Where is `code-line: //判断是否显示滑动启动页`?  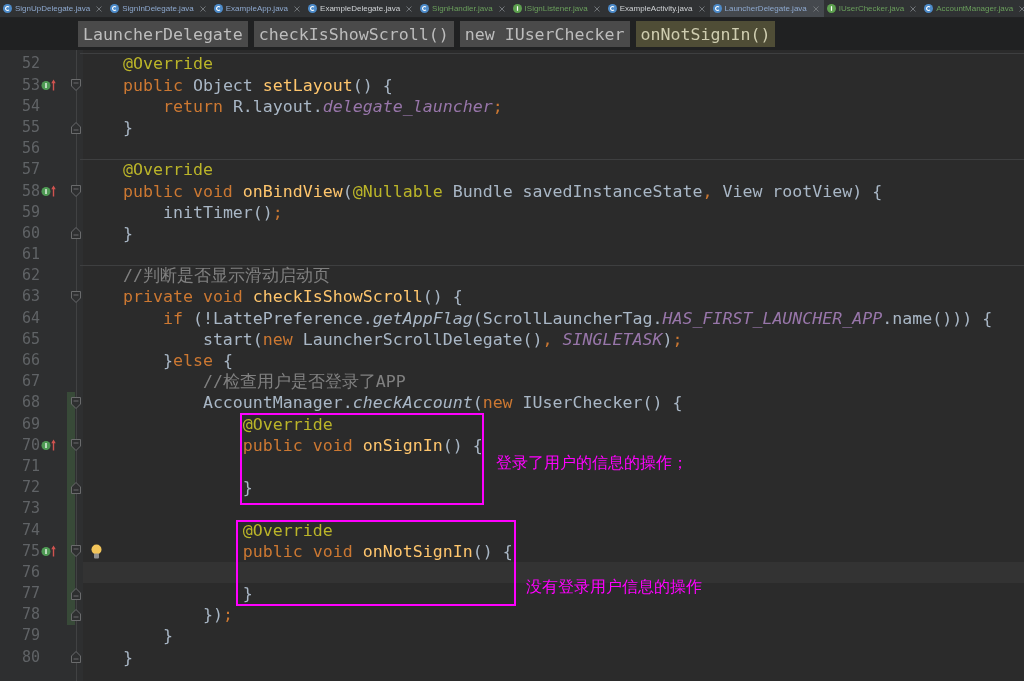
code-line: //判断是否显示滑动启动页 is located at coordinates (226, 276).